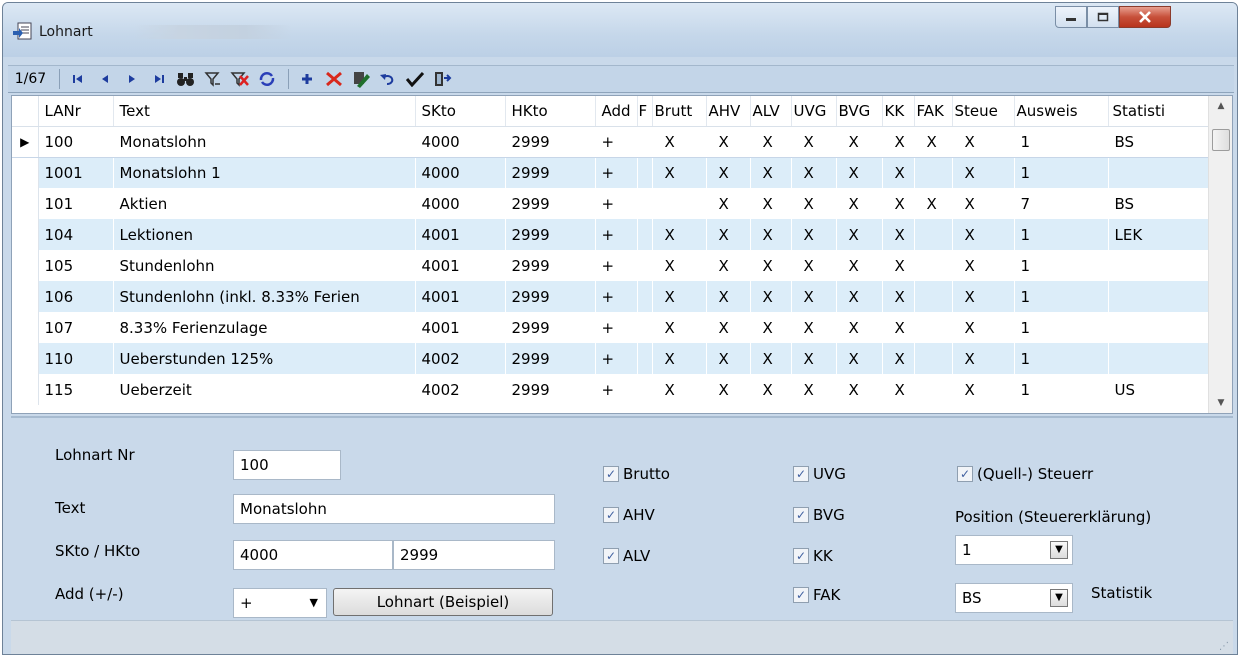  I want to click on first-record-button, so click(78, 79).